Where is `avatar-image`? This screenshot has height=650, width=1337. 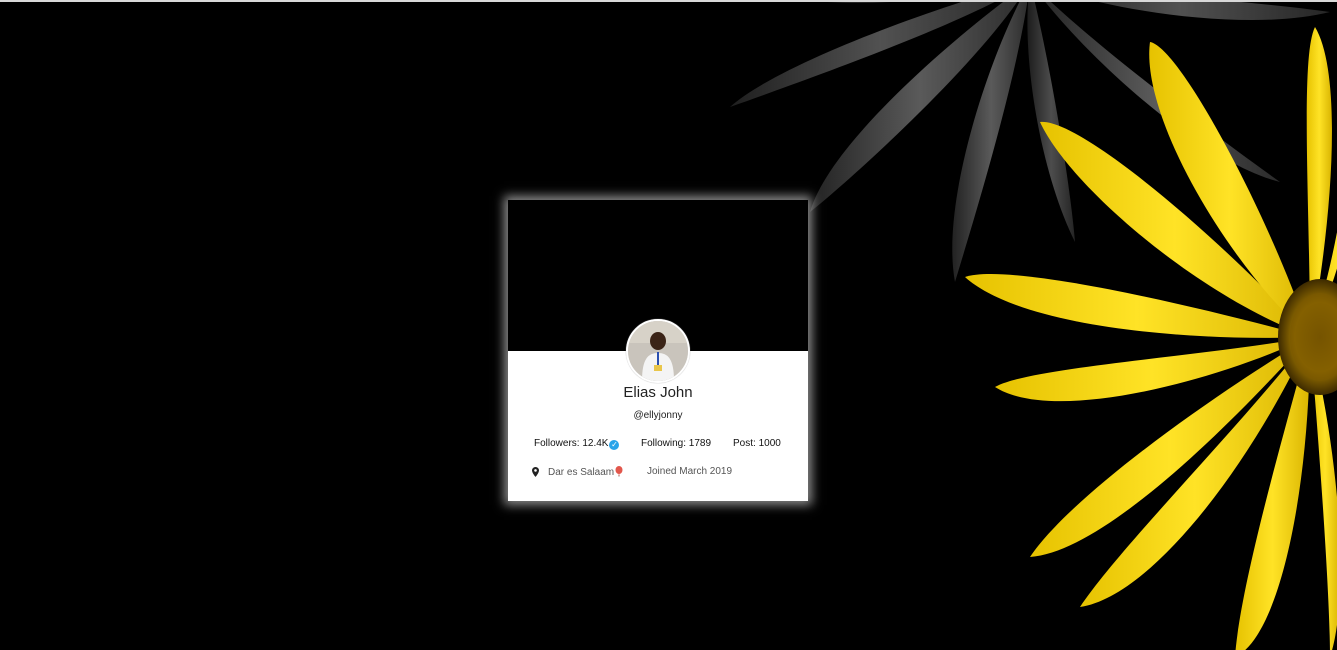 avatar-image is located at coordinates (658, 351).